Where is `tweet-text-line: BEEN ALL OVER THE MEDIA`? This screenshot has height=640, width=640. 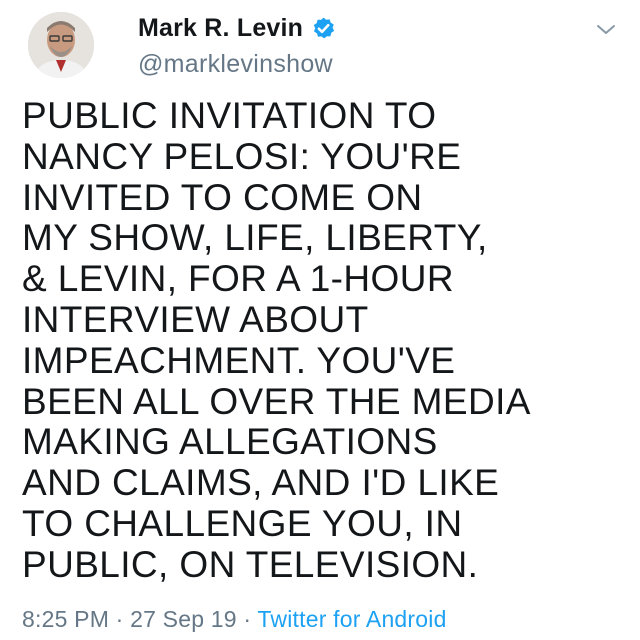 tweet-text-line: BEEN ALL OVER THE MEDIA is located at coordinates (276, 401).